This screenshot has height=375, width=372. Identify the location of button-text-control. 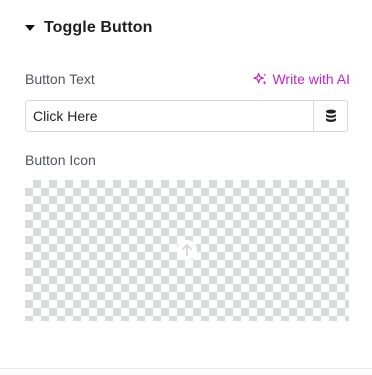
(186, 116).